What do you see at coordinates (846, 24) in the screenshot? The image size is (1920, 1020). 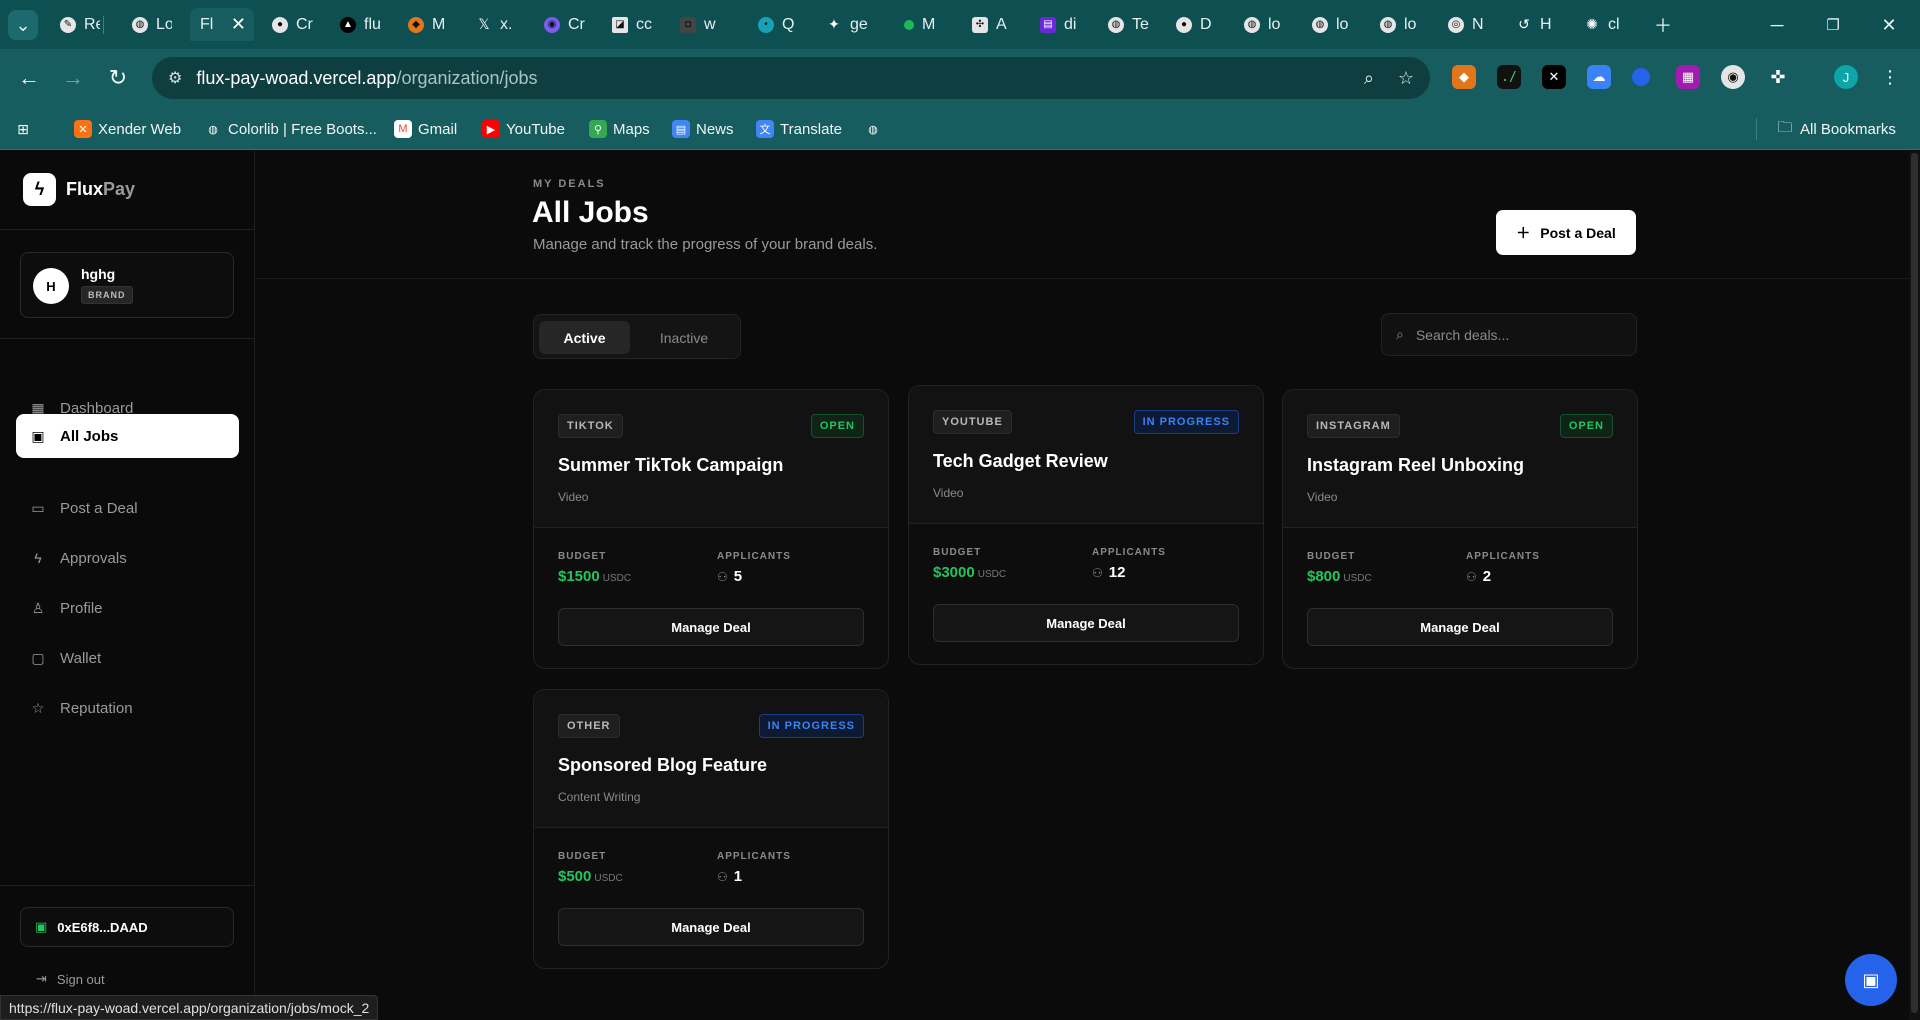 I see `browser-tab: ✦ ge` at bounding box center [846, 24].